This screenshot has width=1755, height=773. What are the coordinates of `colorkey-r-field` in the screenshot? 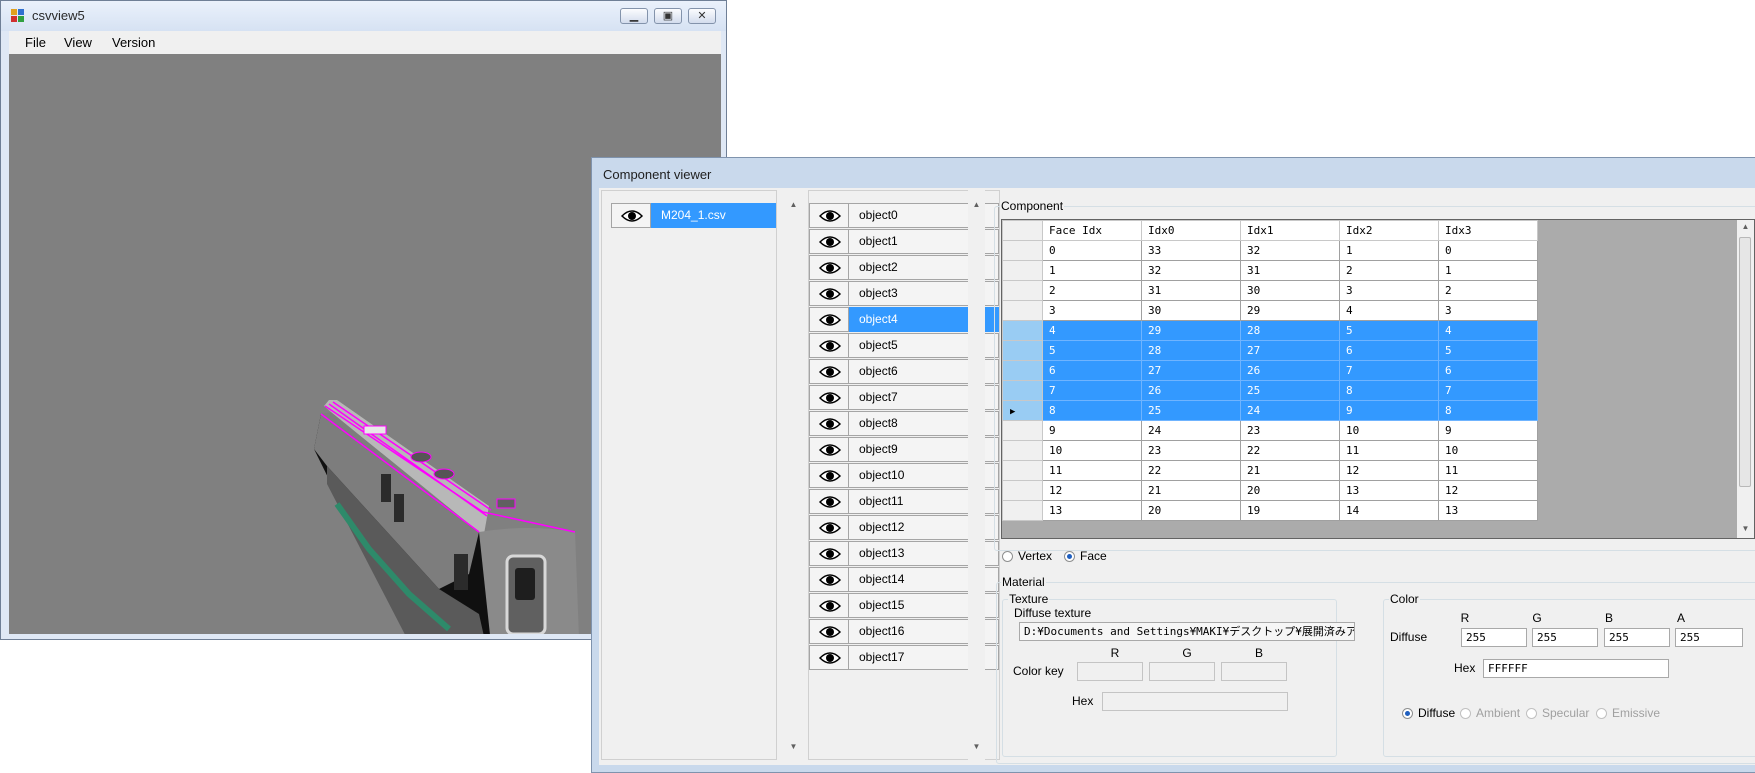 It's located at (1110, 671).